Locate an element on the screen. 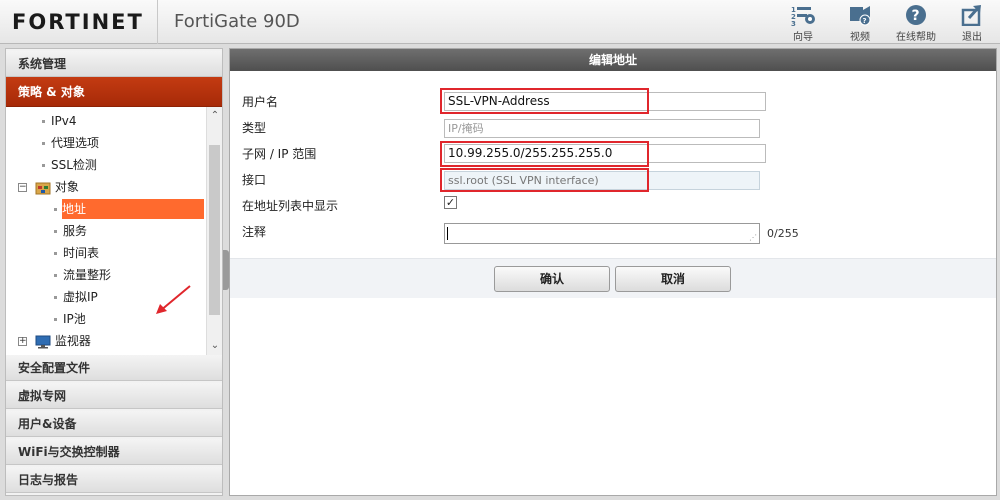 The image size is (1000, 500). type-select: IP/掩码 is located at coordinates (602, 128).